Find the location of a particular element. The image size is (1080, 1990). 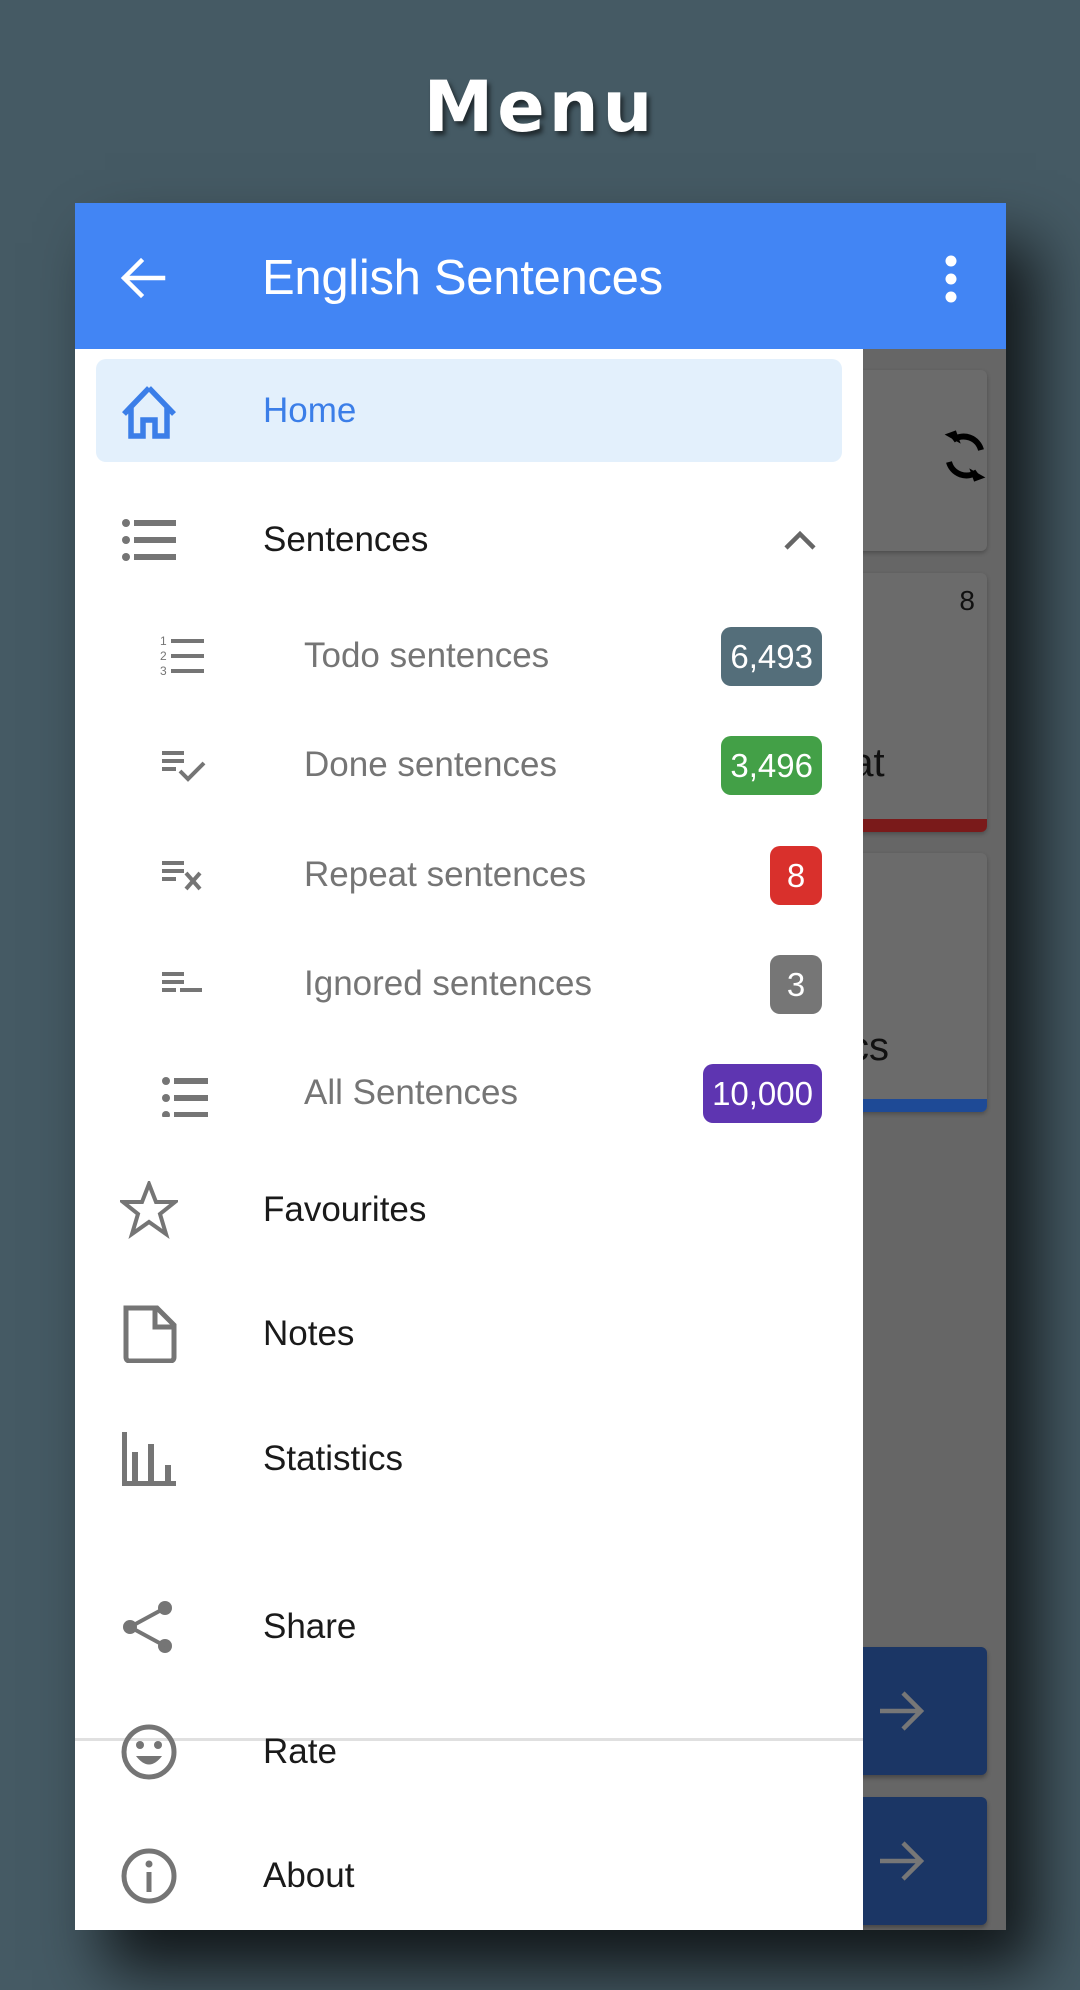

drawer-item-label: Notes is located at coordinates (309, 1333).